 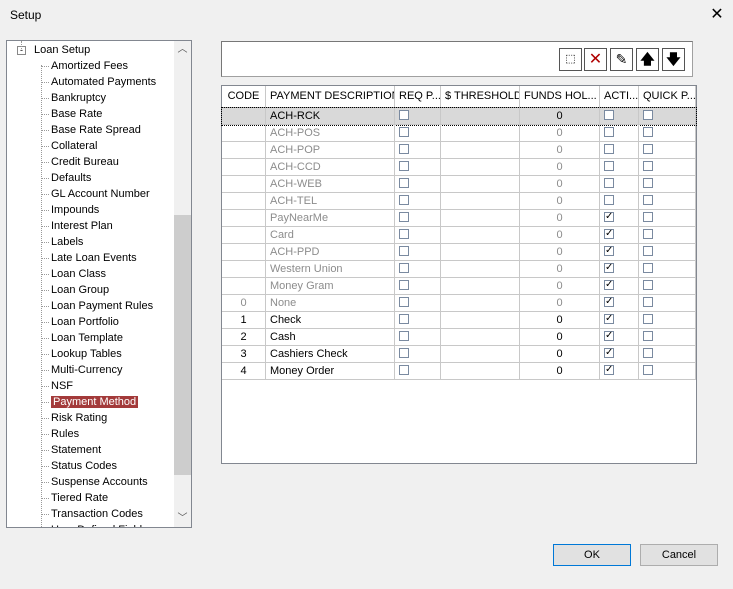 I want to click on scroll-thumb, so click(x=182, y=345).